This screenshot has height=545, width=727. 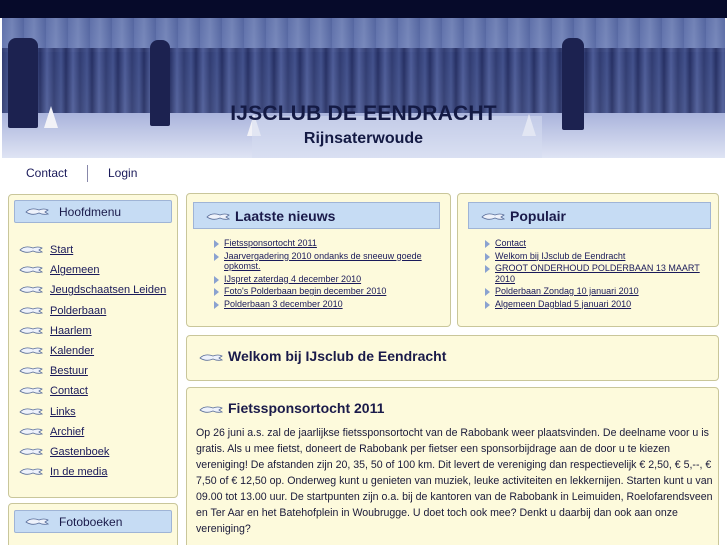 I want to click on sidebar-item-bestuur: Bestuur, so click(x=92, y=375).